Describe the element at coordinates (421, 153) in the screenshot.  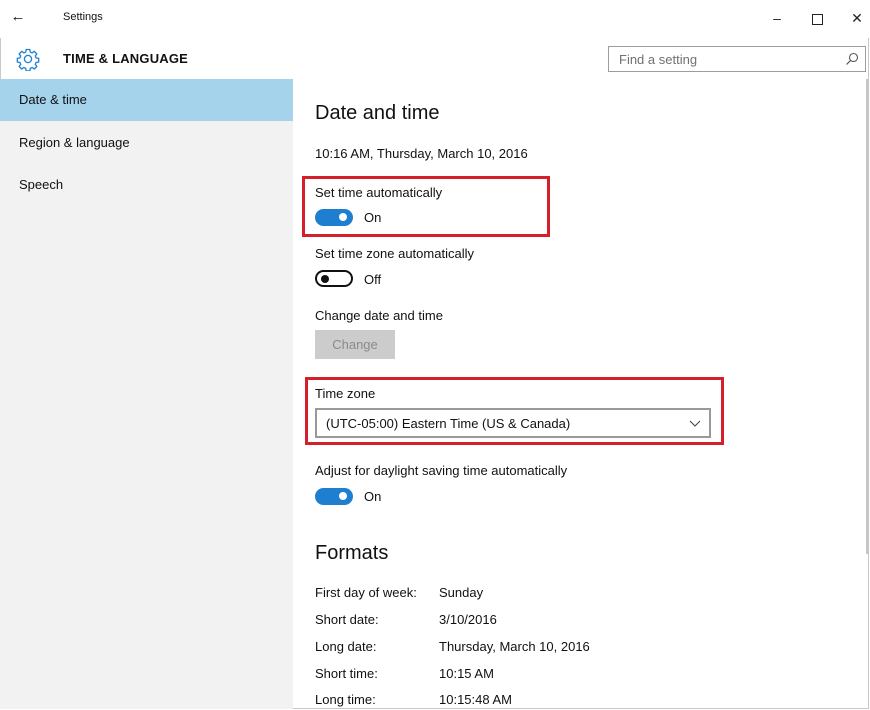
I see `current-datetime: 10:16 AM, Thursday, March 10, 2016` at that location.